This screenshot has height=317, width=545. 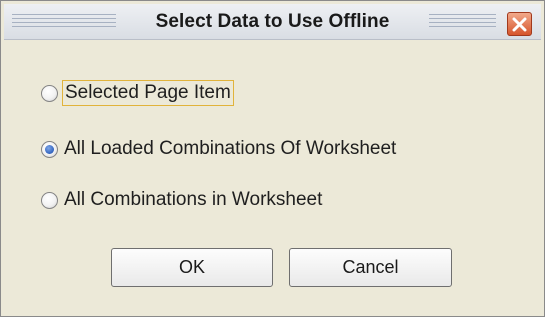 I want to click on ok-button: OK, so click(x=192, y=267).